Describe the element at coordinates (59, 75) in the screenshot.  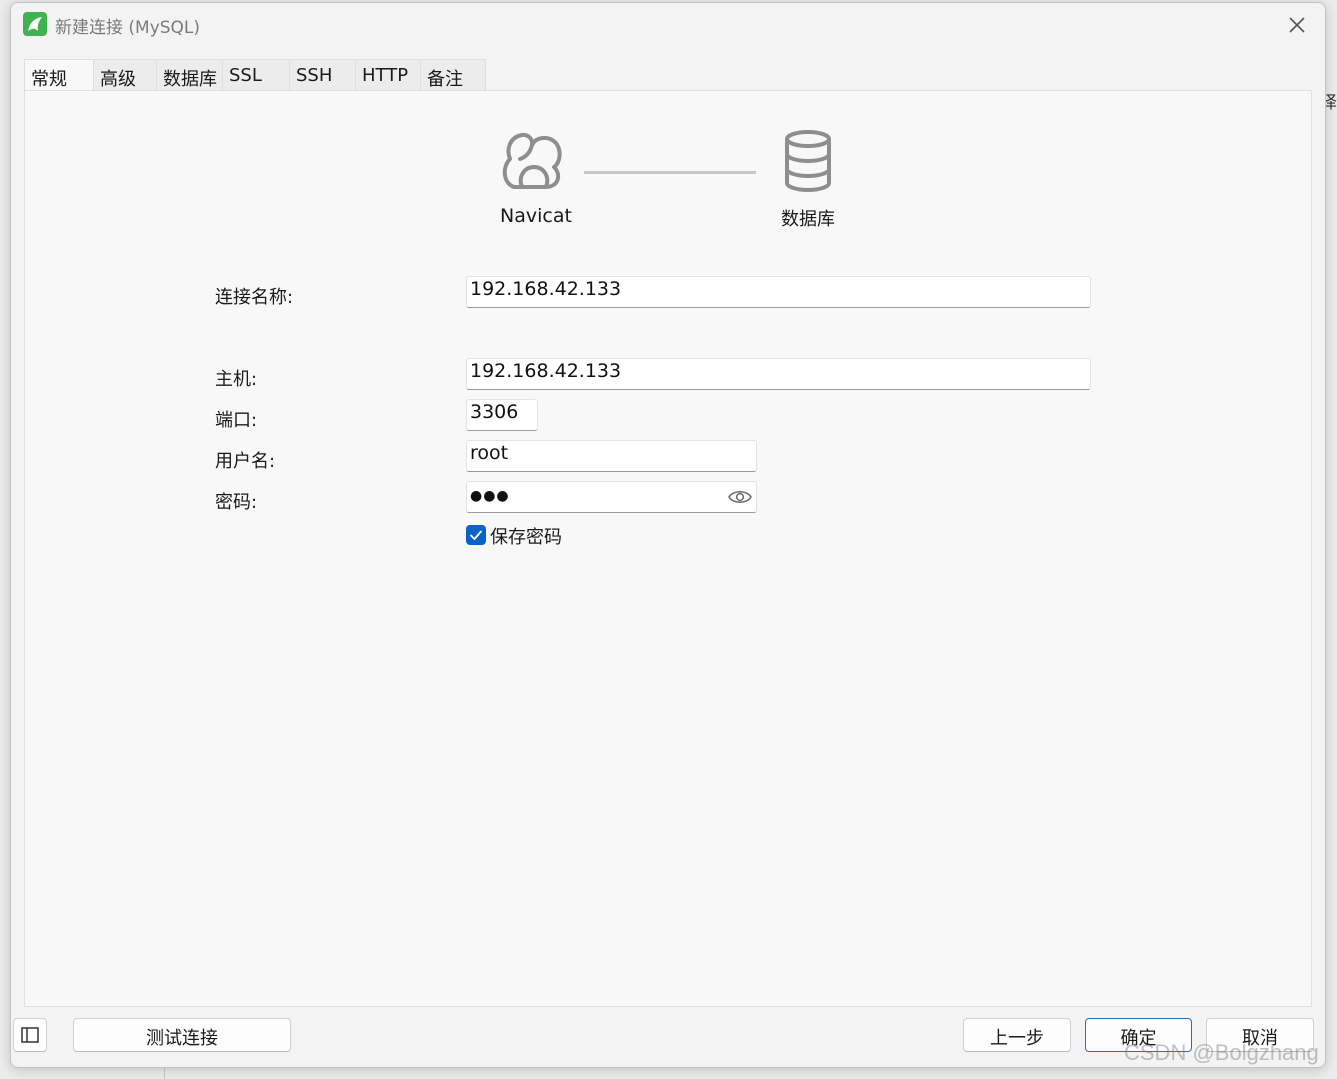
I see `tab-general: 常规` at that location.